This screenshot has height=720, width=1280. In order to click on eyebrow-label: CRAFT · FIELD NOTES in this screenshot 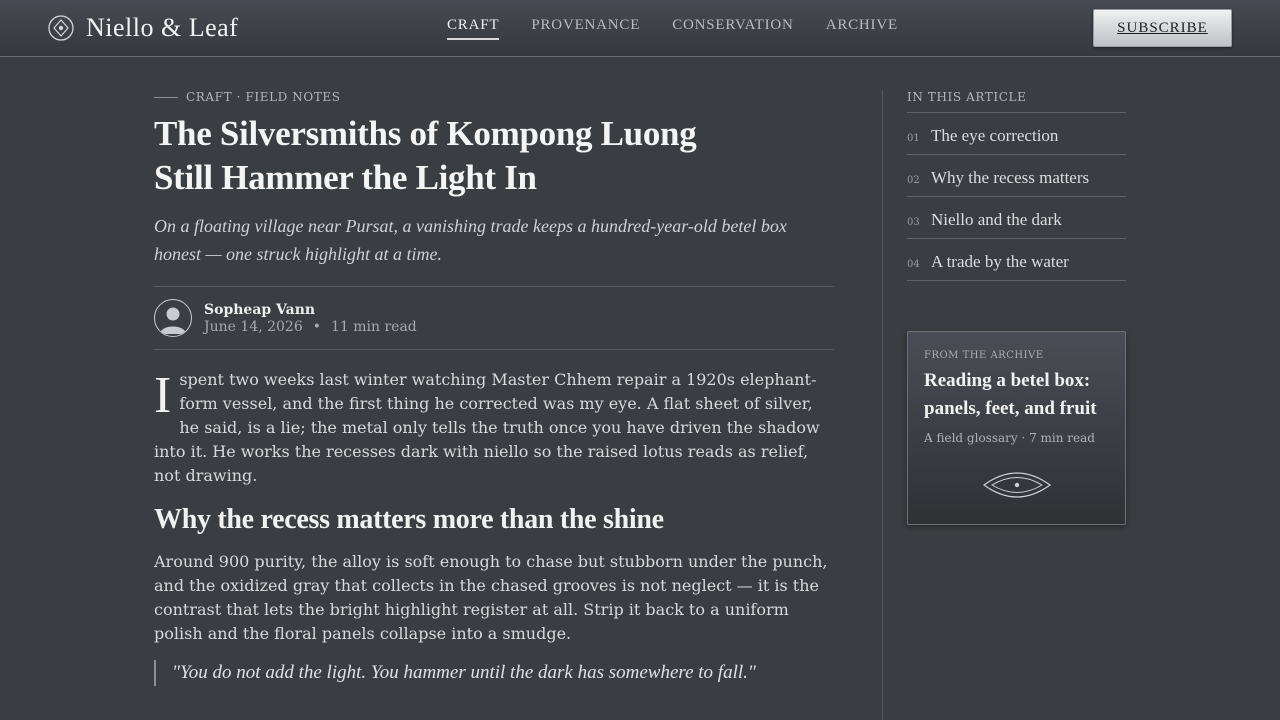, I will do `click(263, 97)`.